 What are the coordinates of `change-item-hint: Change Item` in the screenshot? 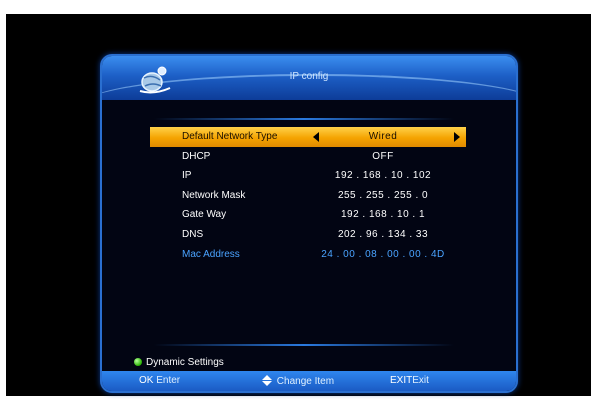 It's located at (298, 381).